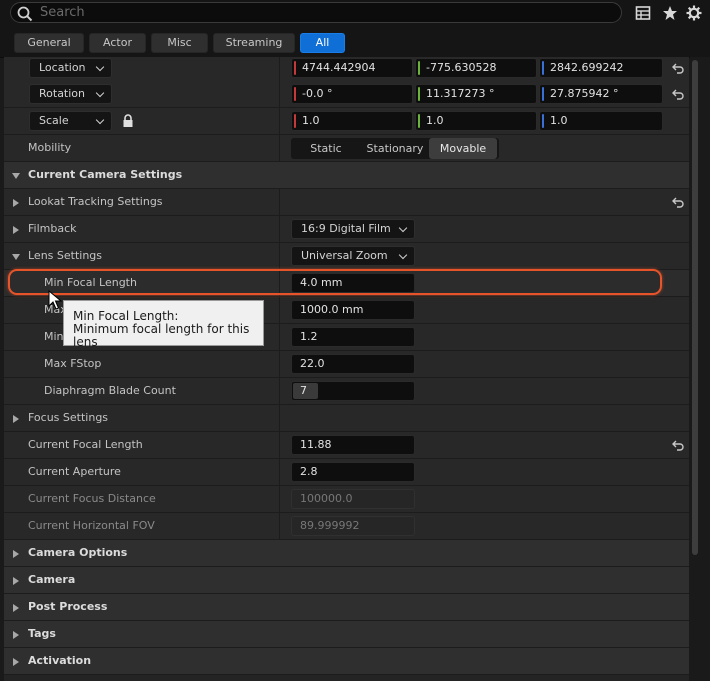  I want to click on category-camera-options: Camera Options, so click(346, 553).